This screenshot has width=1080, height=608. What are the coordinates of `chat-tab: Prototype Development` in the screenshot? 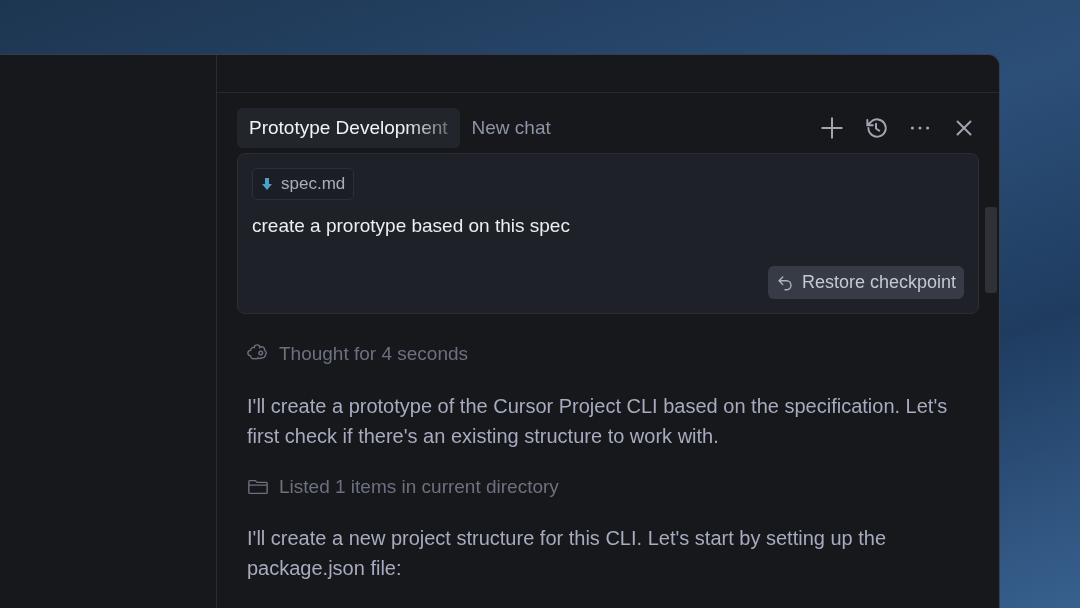 It's located at (348, 128).